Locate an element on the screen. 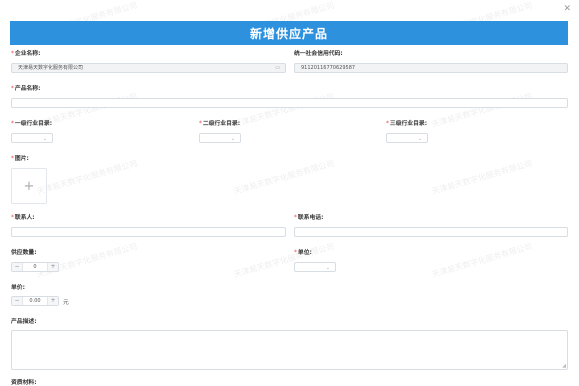  resize-handle-icon: ◢ is located at coordinates (564, 366).